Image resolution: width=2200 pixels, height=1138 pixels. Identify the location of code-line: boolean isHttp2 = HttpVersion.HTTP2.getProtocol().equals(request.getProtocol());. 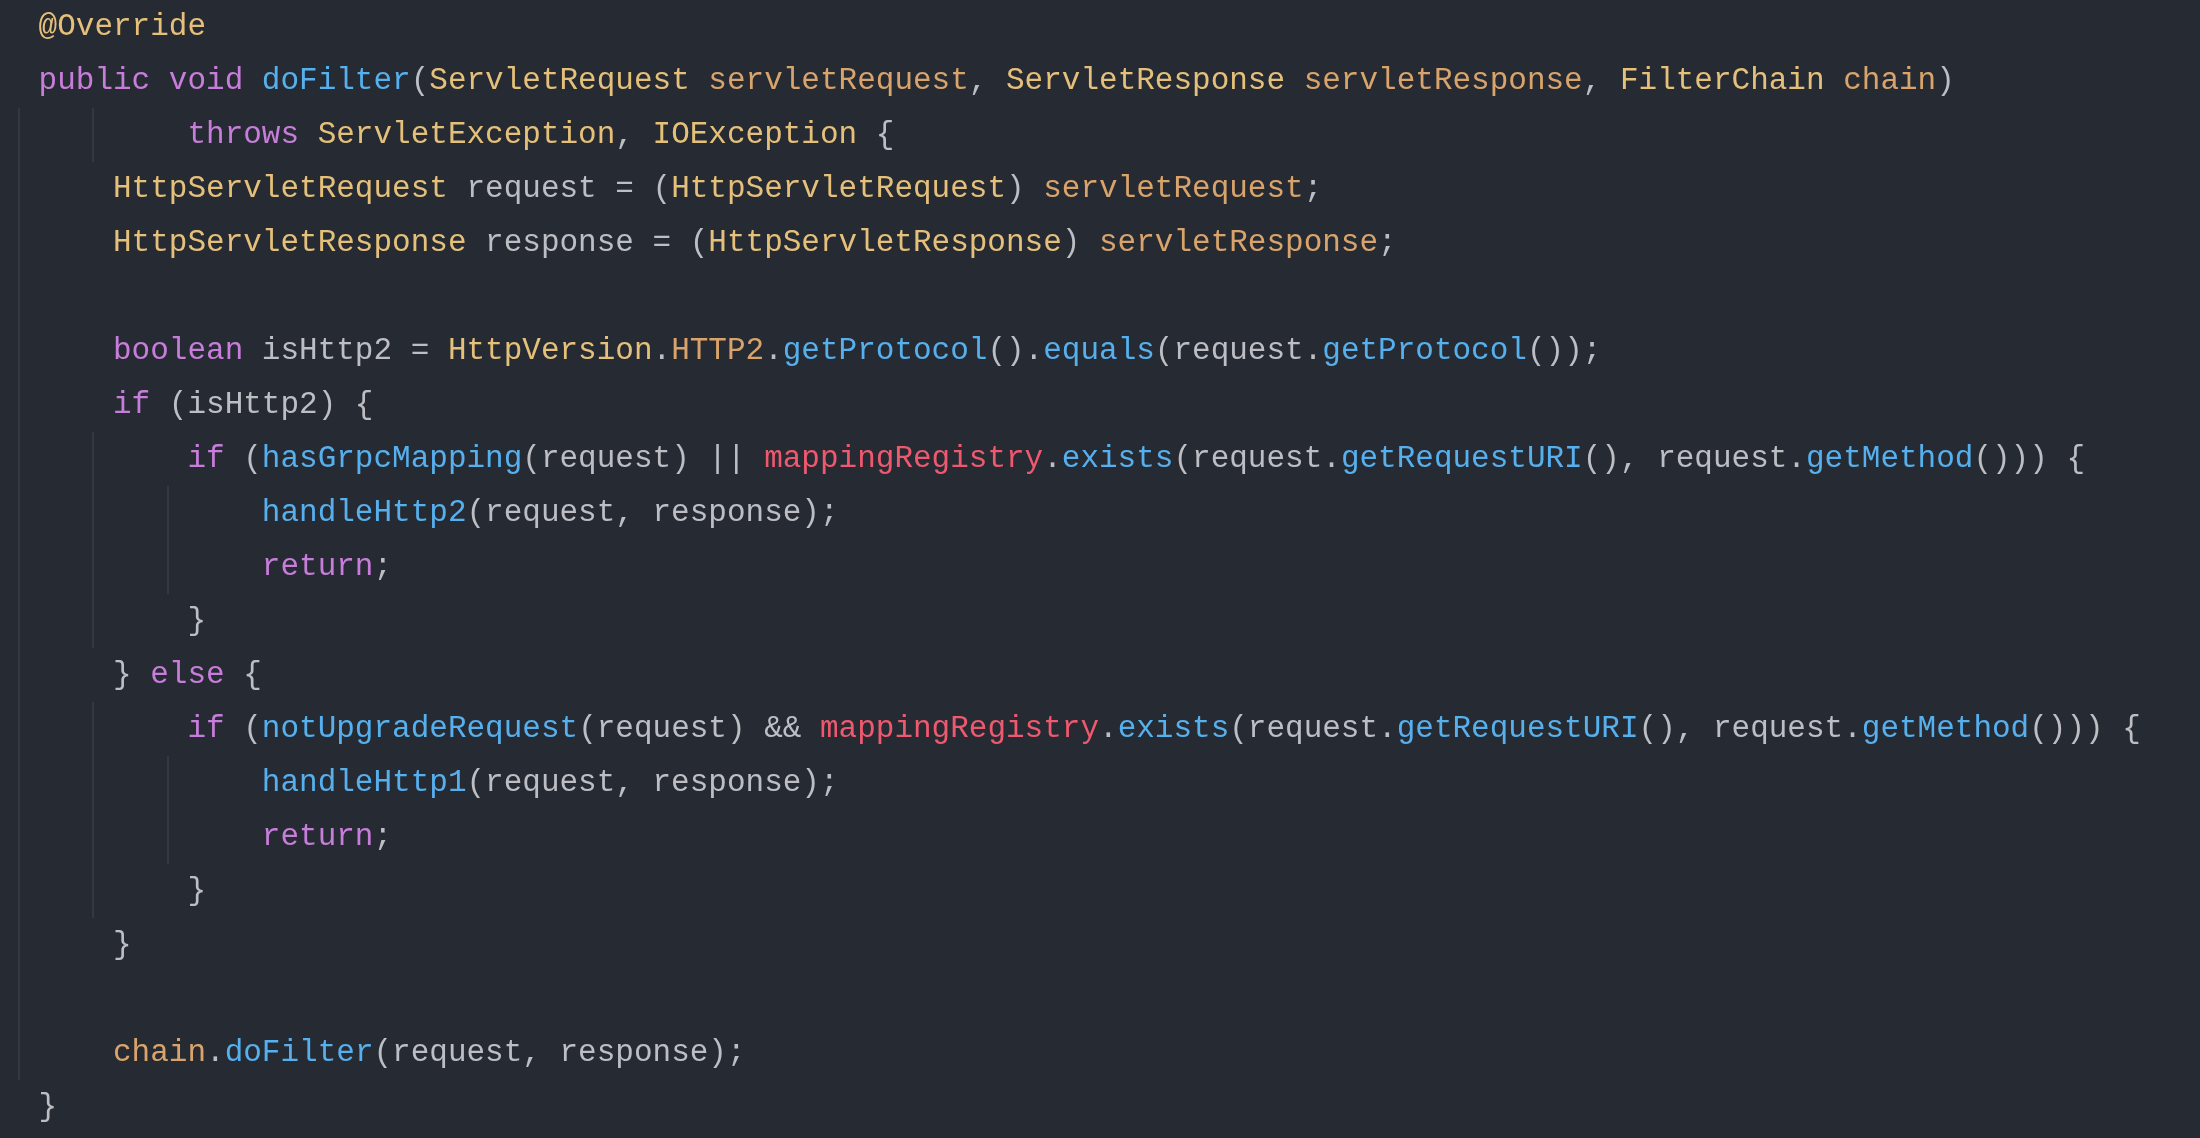
(857, 350).